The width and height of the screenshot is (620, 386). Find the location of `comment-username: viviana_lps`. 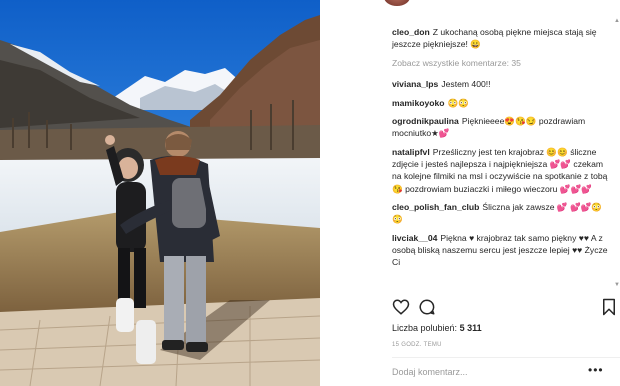

comment-username: viviana_lps is located at coordinates (415, 84).